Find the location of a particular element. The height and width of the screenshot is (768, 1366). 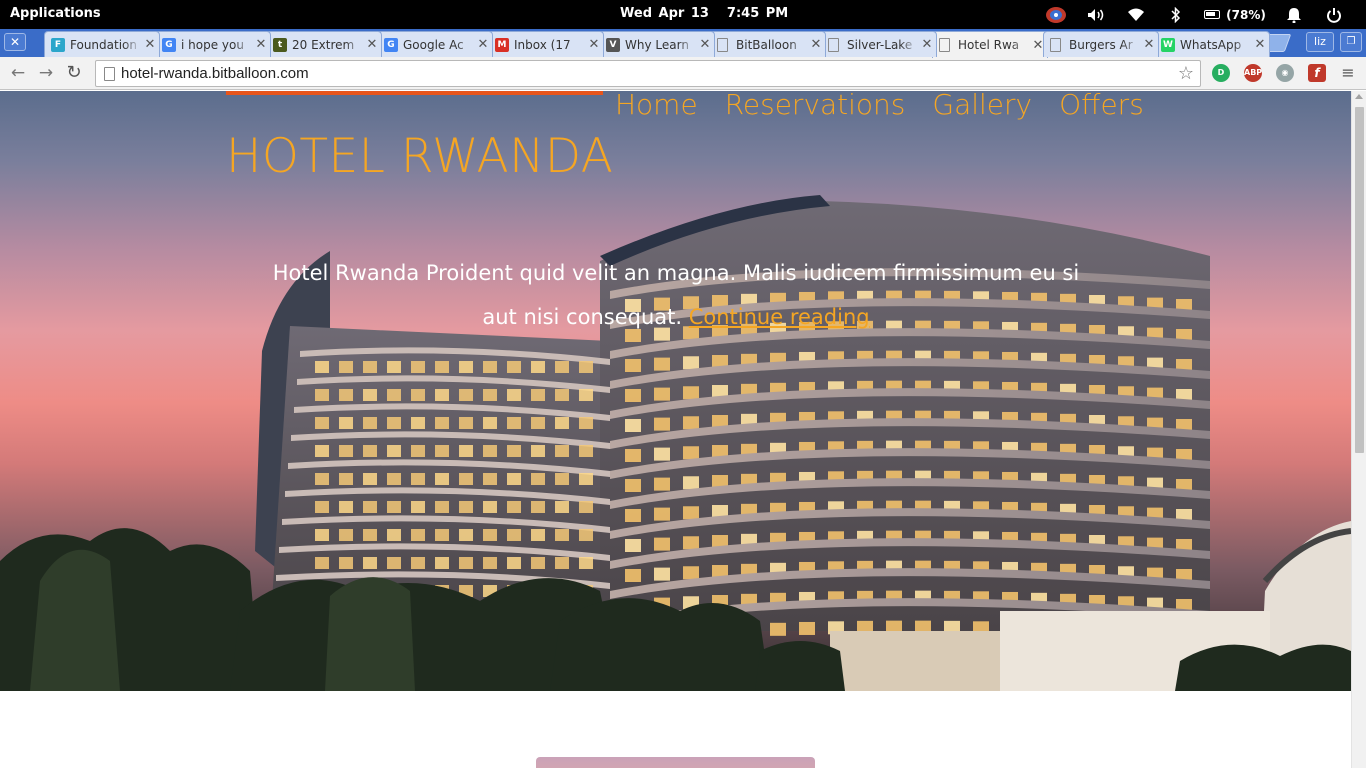

nav-home-link: Home is located at coordinates (656, 106).